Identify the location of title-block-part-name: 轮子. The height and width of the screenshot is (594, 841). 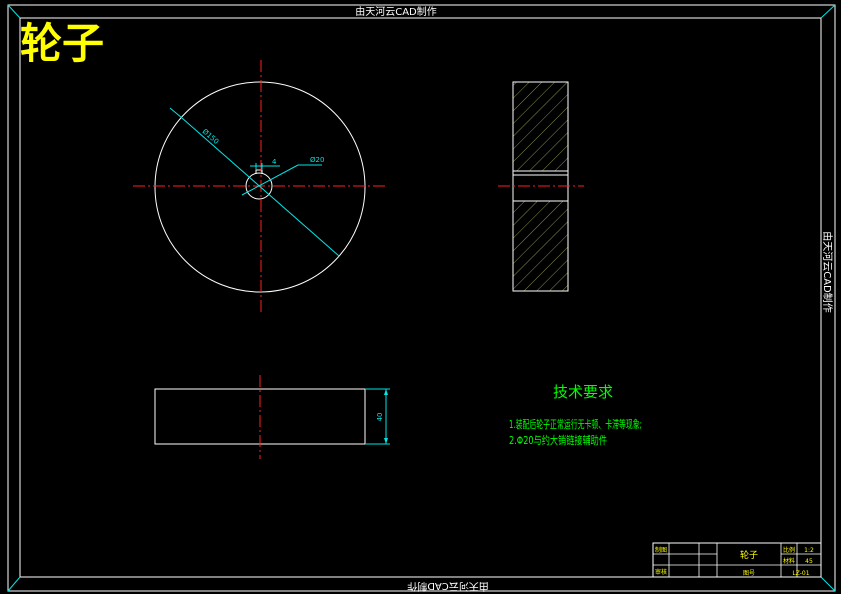
(749, 555).